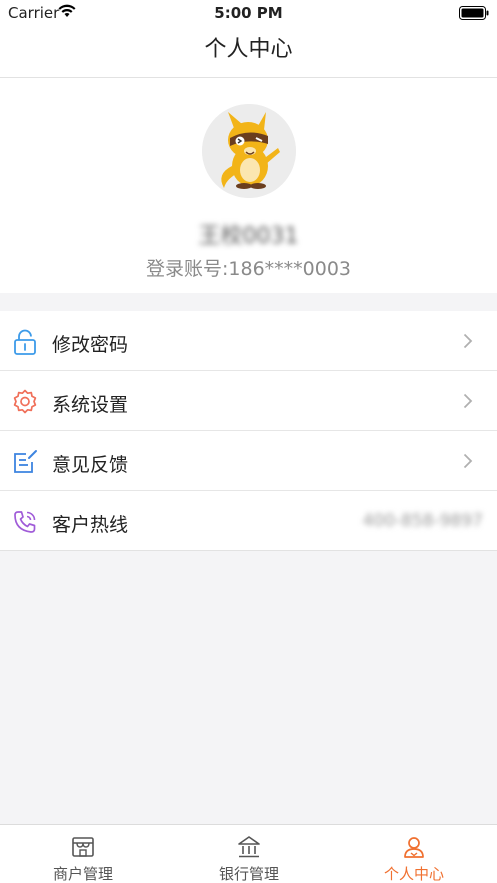 The image size is (497, 883). Describe the element at coordinates (413, 874) in the screenshot. I see `tab-label: 个人中心` at that location.